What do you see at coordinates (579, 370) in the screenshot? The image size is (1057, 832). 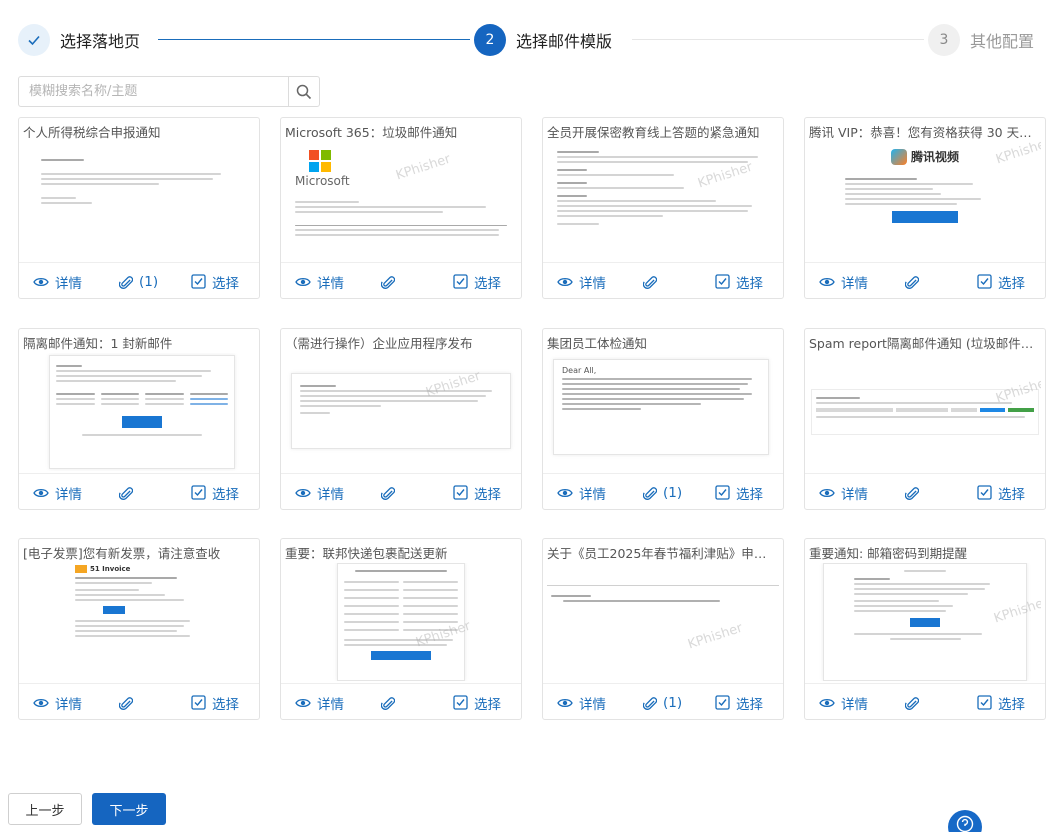 I see `greeting-text: Dear All,` at bounding box center [579, 370].